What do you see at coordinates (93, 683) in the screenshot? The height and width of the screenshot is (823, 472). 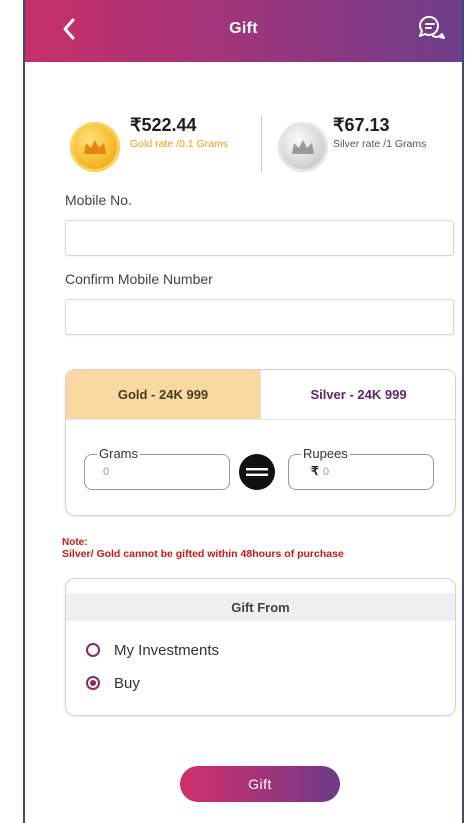 I see `radio-checked-icon` at bounding box center [93, 683].